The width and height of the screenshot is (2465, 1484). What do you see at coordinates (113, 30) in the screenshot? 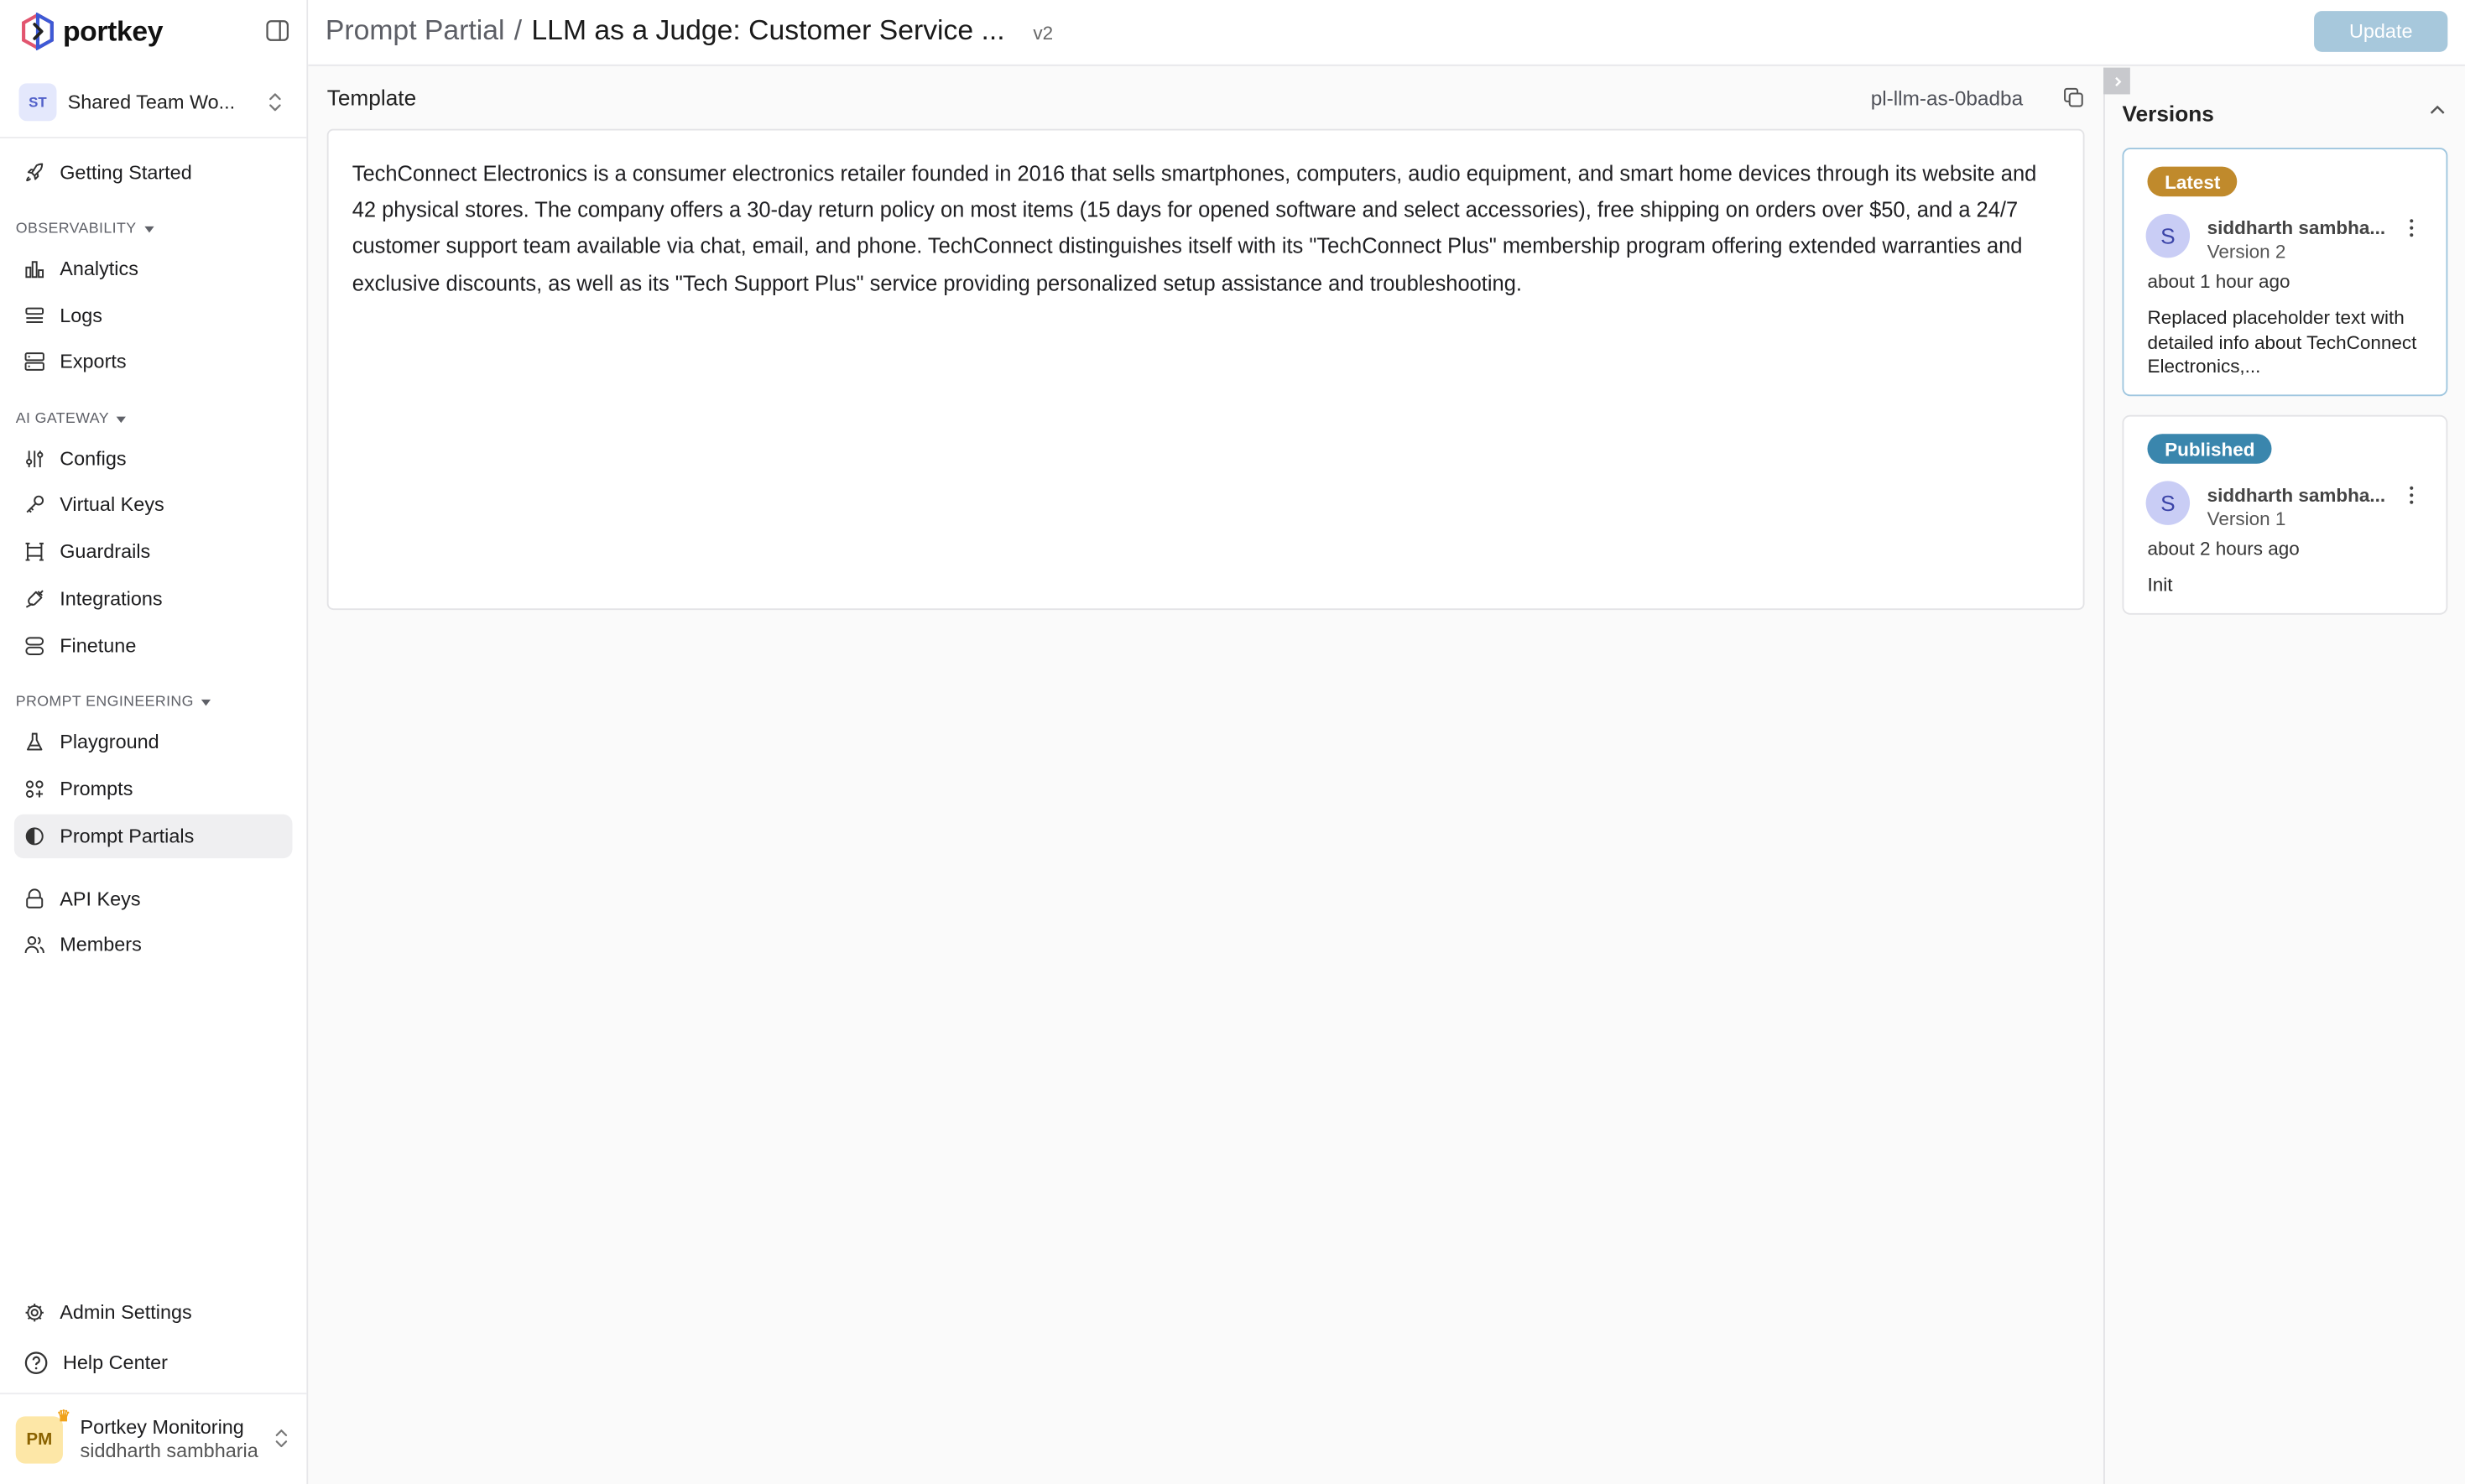
I see `logo-text: portkey` at bounding box center [113, 30].